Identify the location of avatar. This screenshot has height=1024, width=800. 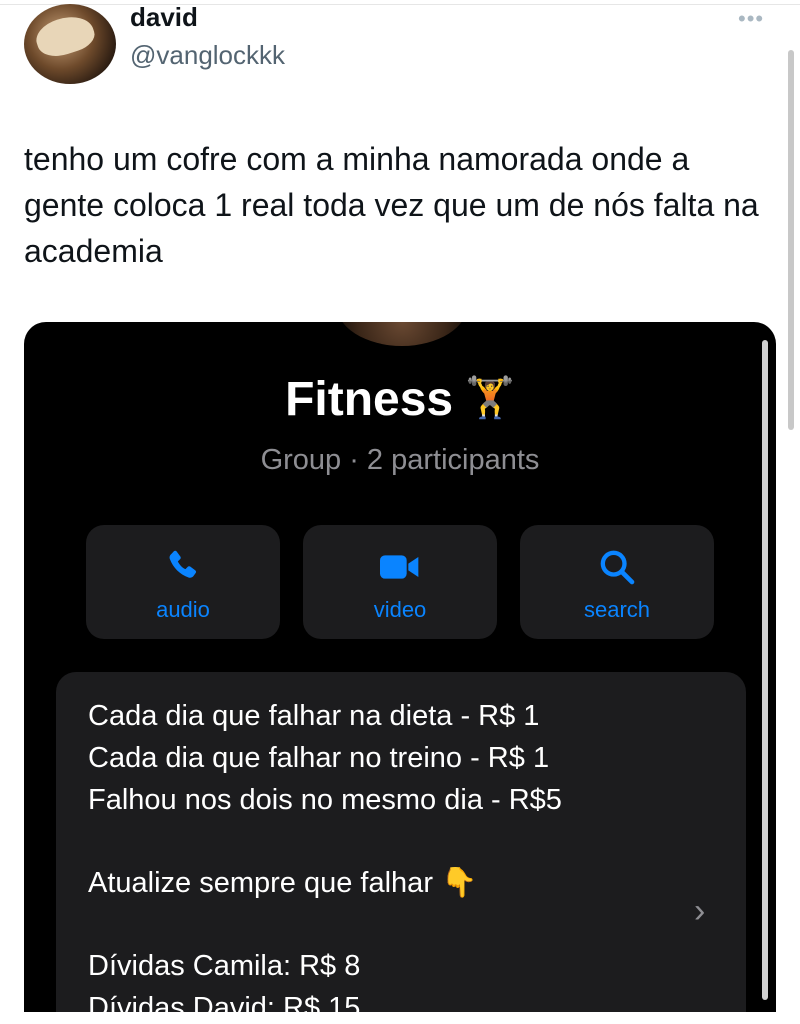
(70, 44).